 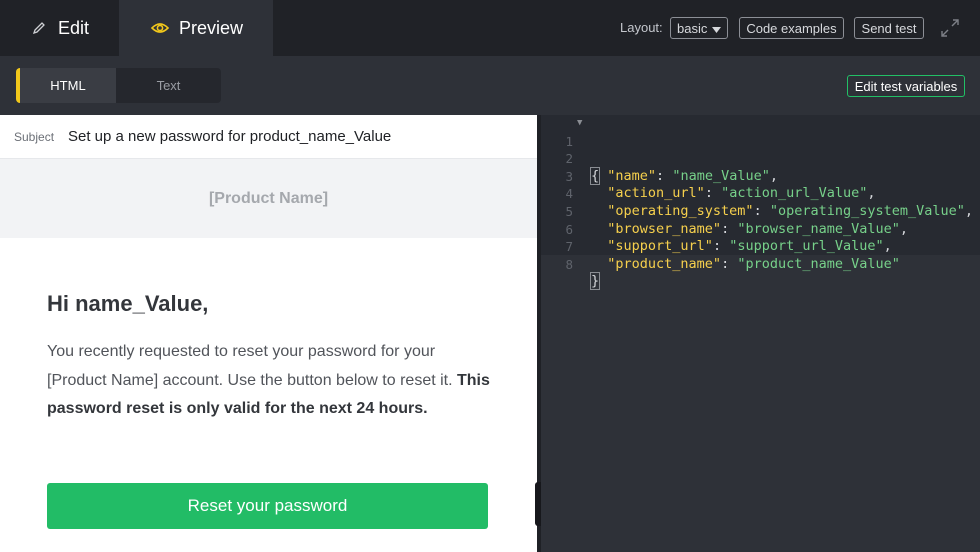 I want to click on code-line: 8 }, so click(x=760, y=264).